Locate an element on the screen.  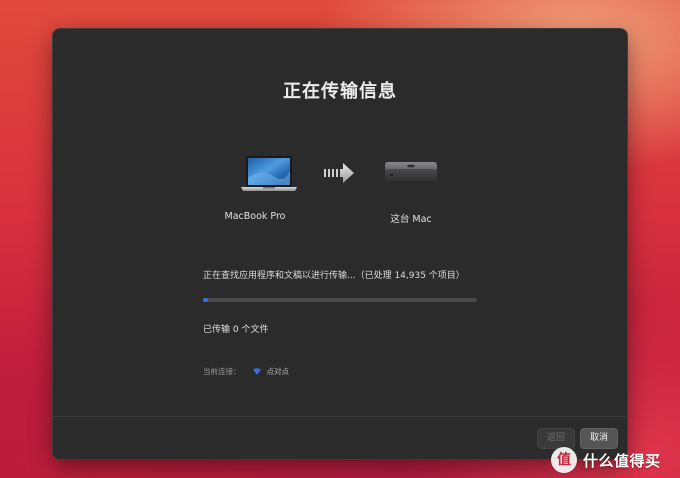
target-device: 这台 Mac is located at coordinates (411, 198).